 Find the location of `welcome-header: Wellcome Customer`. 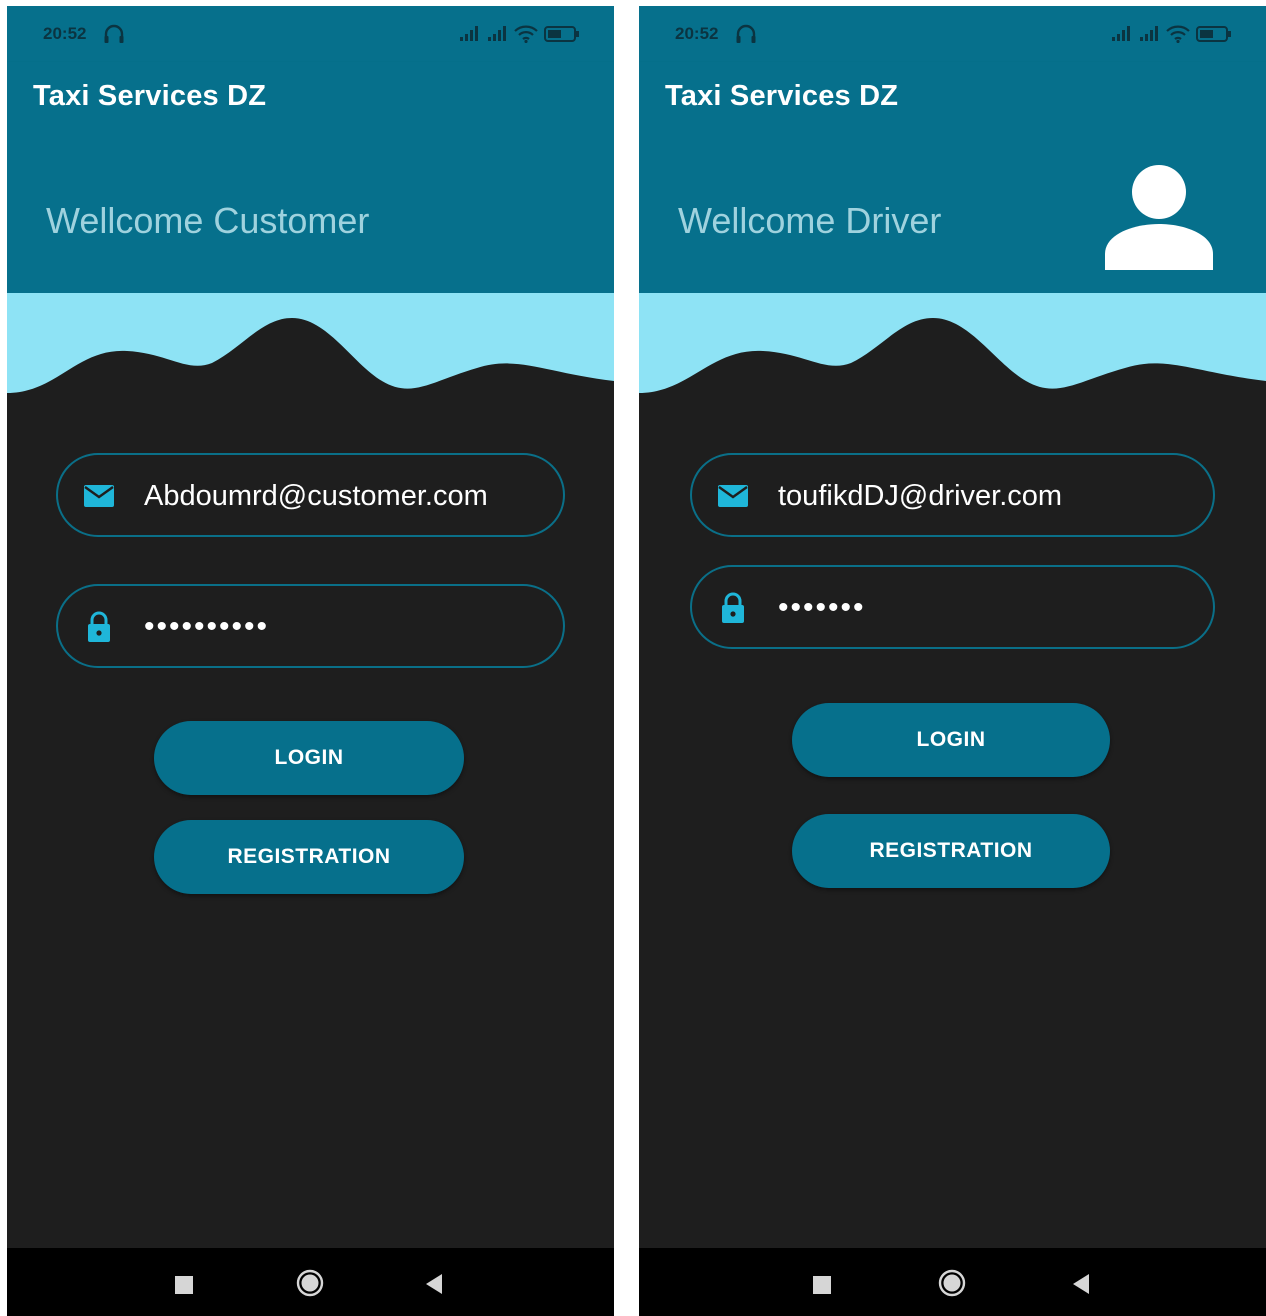

welcome-header: Wellcome Customer is located at coordinates (310, 216).